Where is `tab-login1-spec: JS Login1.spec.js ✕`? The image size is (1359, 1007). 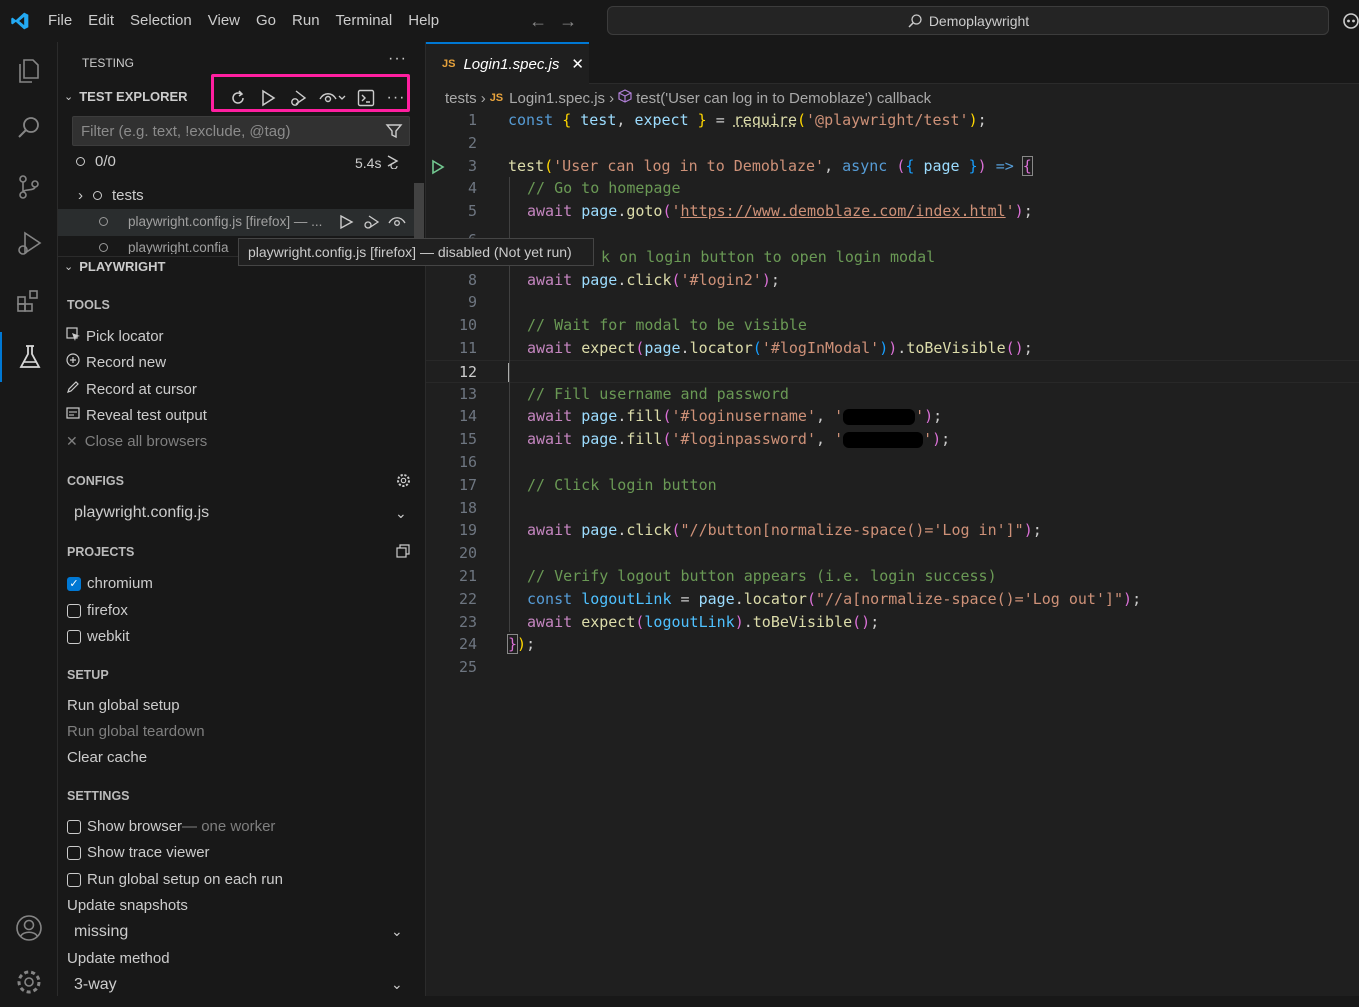
tab-login1-spec: JS Login1.spec.js ✕ is located at coordinates (507, 63).